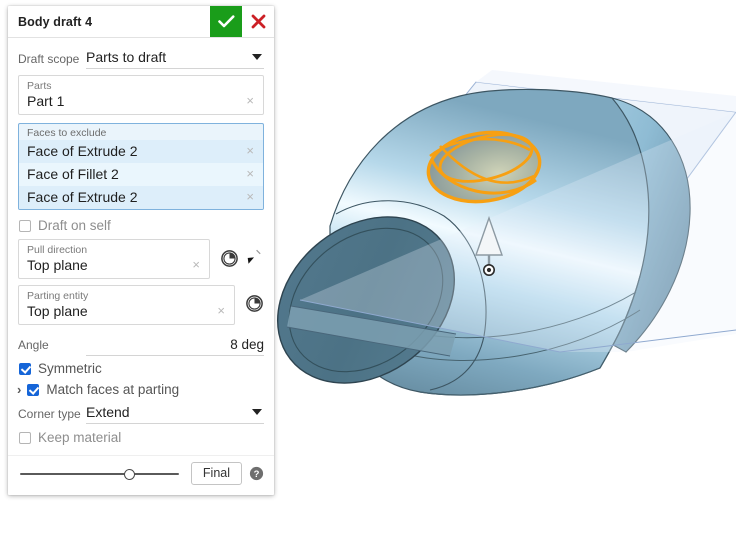 Image resolution: width=736 pixels, height=534 pixels. I want to click on draft-on-self-label: Draft on self, so click(74, 225).